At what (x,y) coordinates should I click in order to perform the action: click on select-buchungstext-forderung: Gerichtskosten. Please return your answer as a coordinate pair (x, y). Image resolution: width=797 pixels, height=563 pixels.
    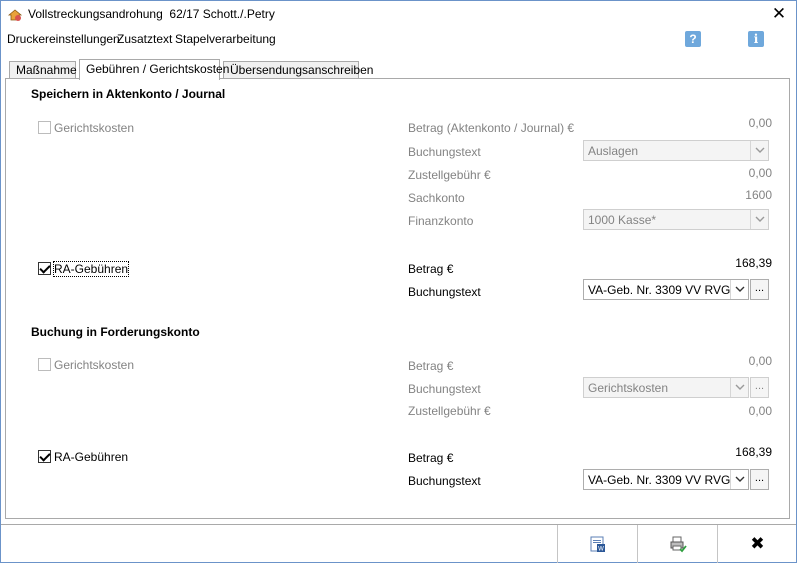
    Looking at the image, I should click on (666, 387).